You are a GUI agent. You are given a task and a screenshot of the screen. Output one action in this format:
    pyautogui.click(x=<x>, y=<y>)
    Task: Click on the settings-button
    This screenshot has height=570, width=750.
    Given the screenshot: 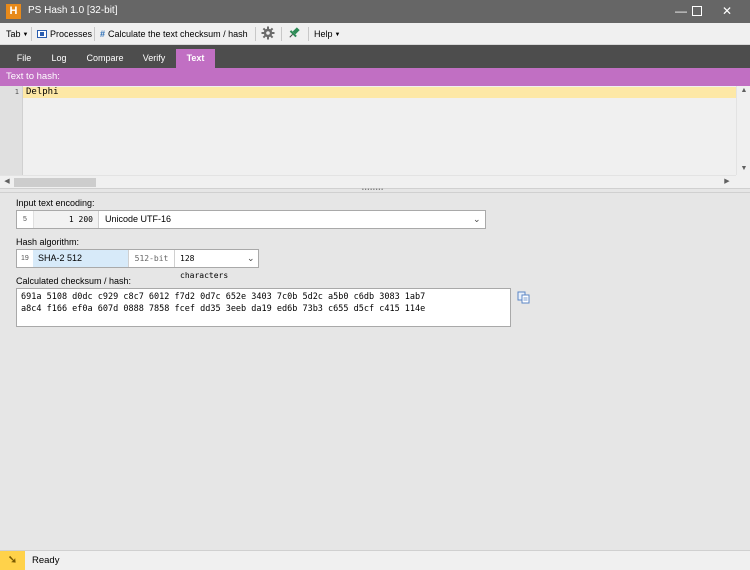 What is the action you would take?
    pyautogui.click(x=268, y=34)
    